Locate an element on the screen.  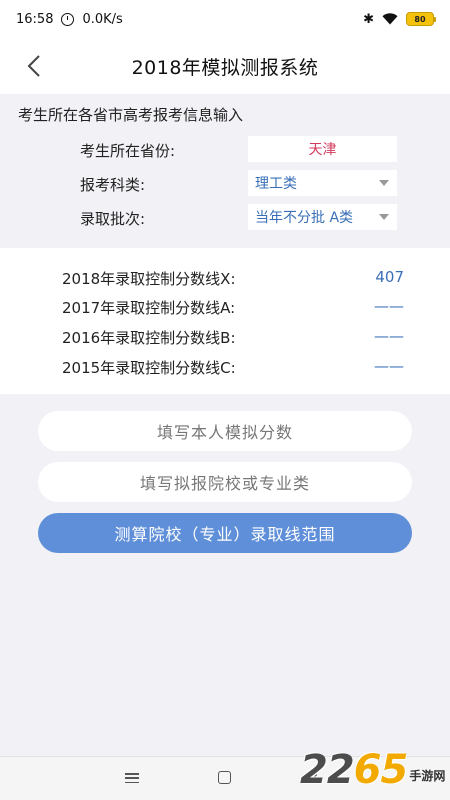
score-label: 2018年录取控制分数线X: is located at coordinates (149, 279).